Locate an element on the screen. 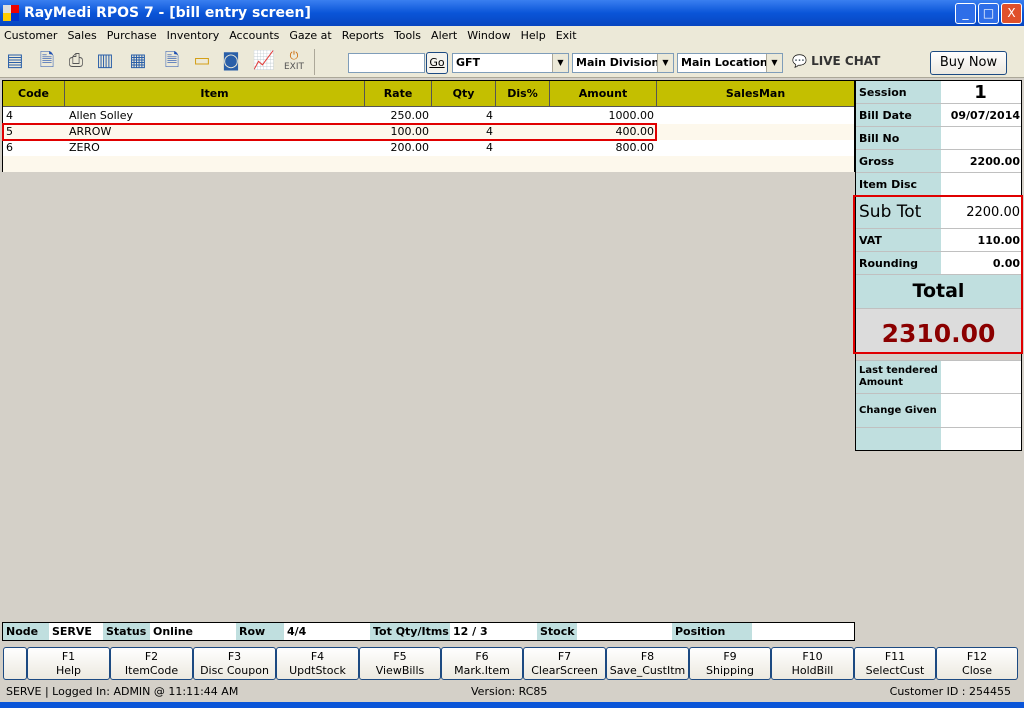 Image resolution: width=1024 pixels, height=708 pixels. type-select: GFT ▼ is located at coordinates (510, 63).